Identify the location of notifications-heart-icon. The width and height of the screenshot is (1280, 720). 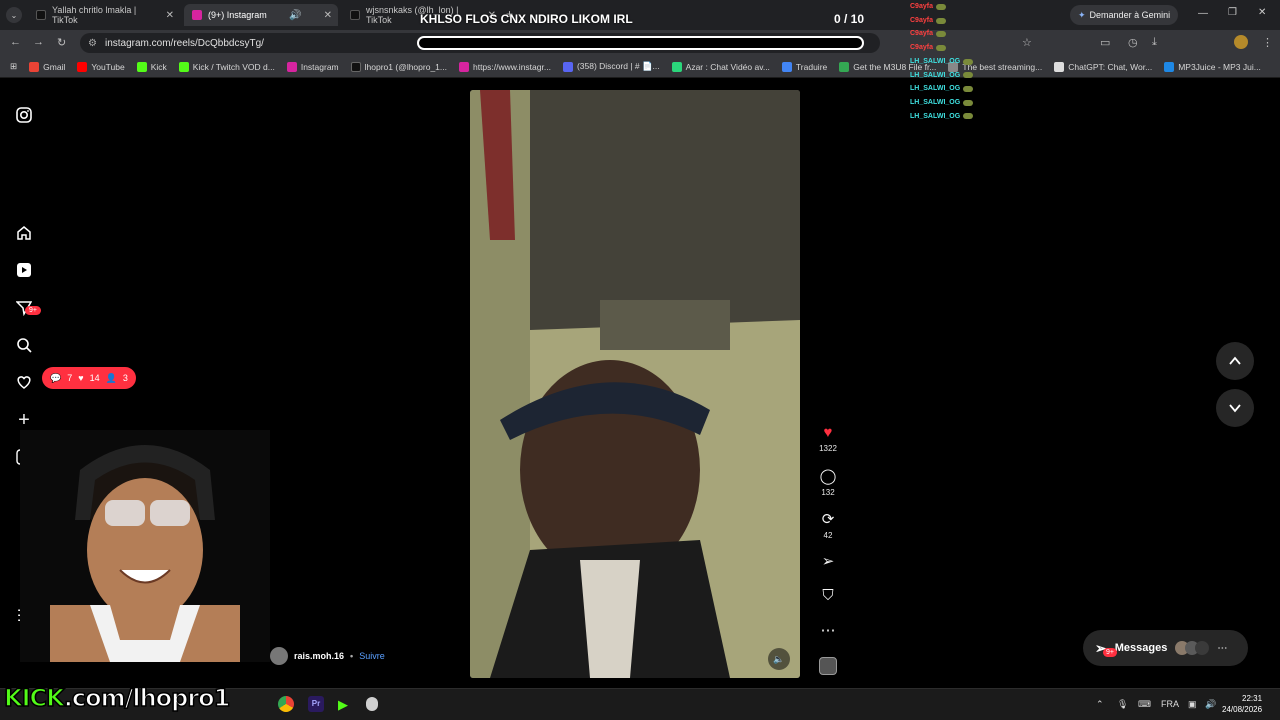
(24, 382).